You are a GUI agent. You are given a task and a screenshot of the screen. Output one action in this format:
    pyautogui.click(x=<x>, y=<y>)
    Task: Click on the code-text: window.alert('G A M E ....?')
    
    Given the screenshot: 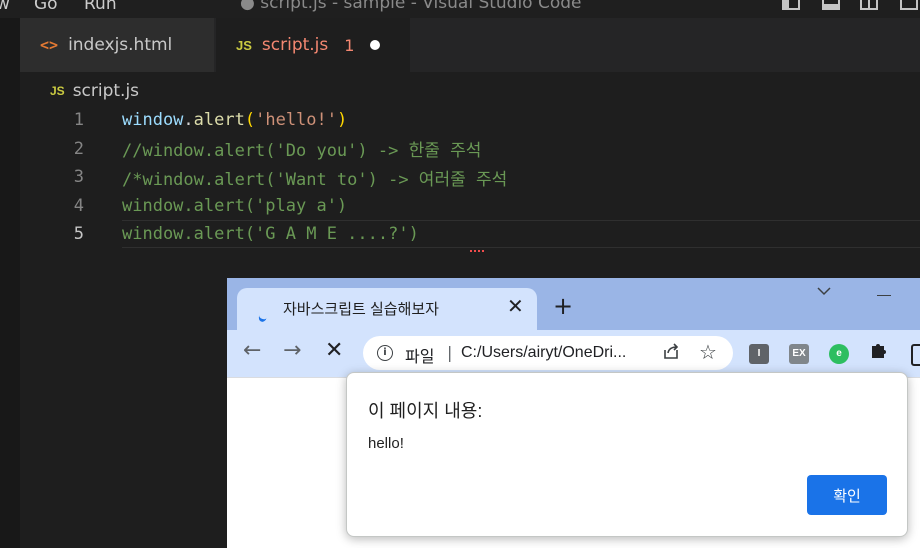 What is the action you would take?
    pyautogui.click(x=270, y=234)
    